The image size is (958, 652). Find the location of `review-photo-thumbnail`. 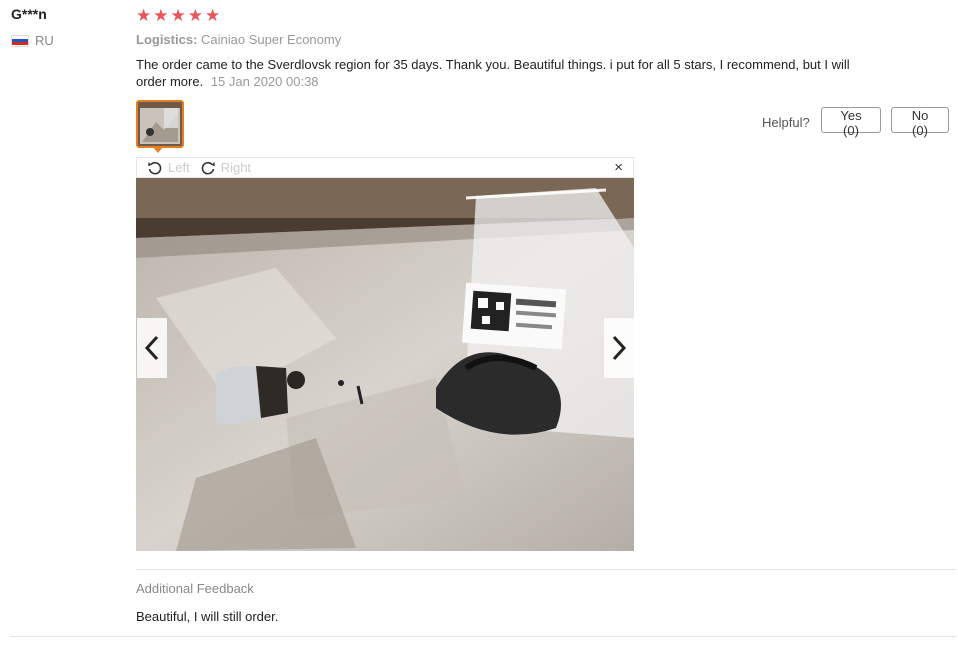

review-photo-thumbnail is located at coordinates (160, 124).